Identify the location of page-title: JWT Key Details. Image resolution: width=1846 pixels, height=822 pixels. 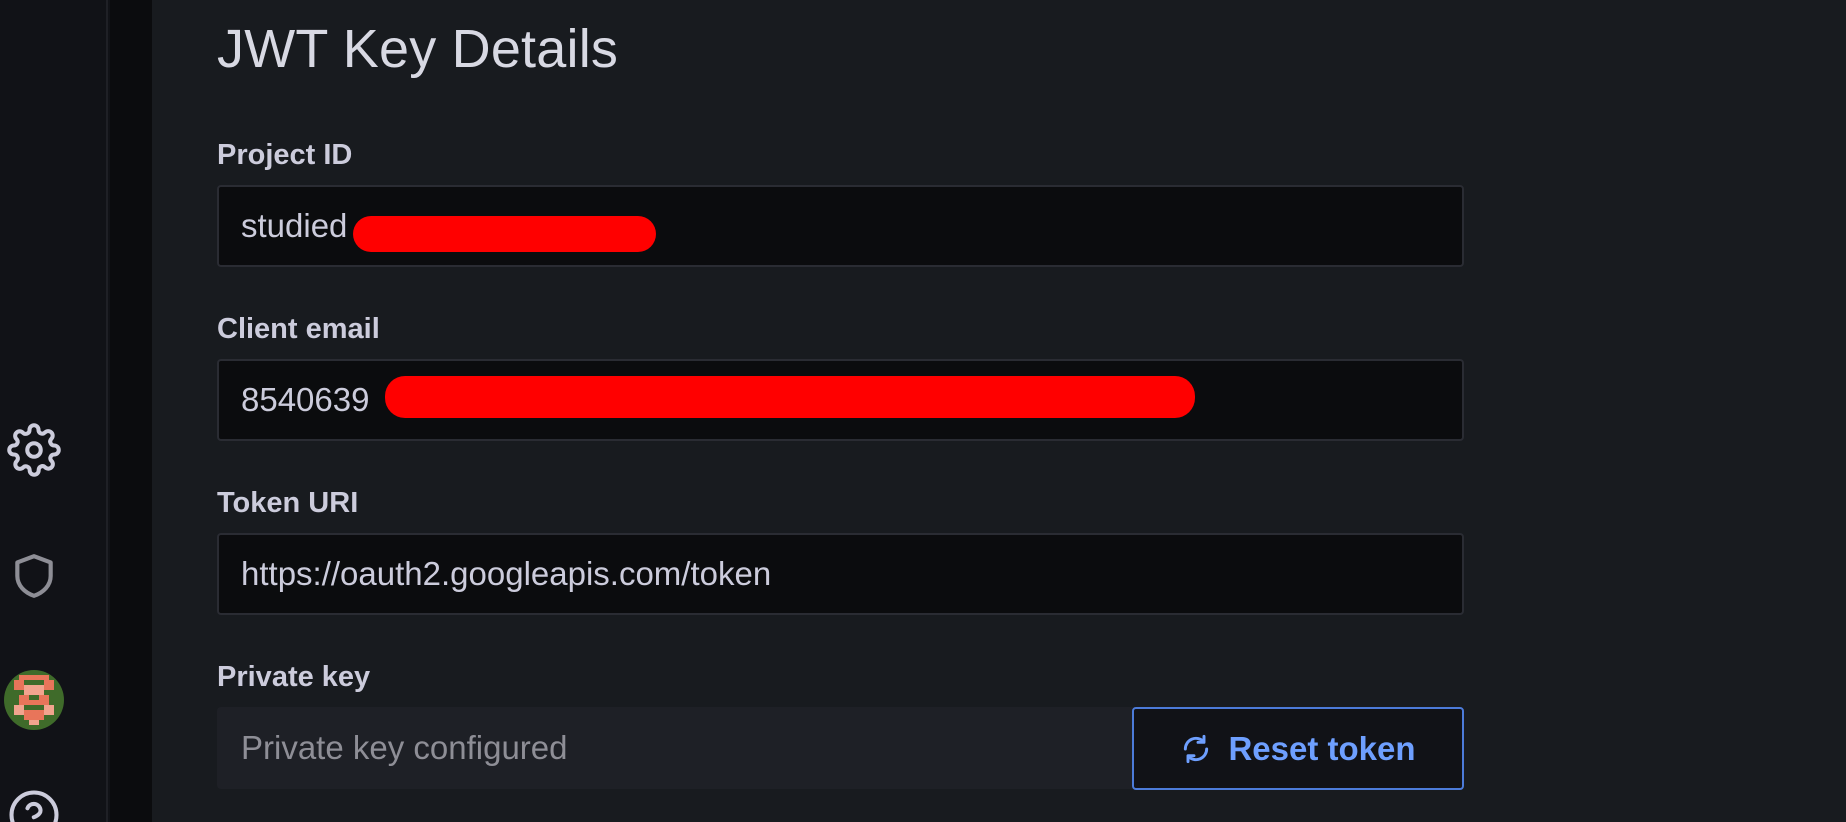
(418, 49).